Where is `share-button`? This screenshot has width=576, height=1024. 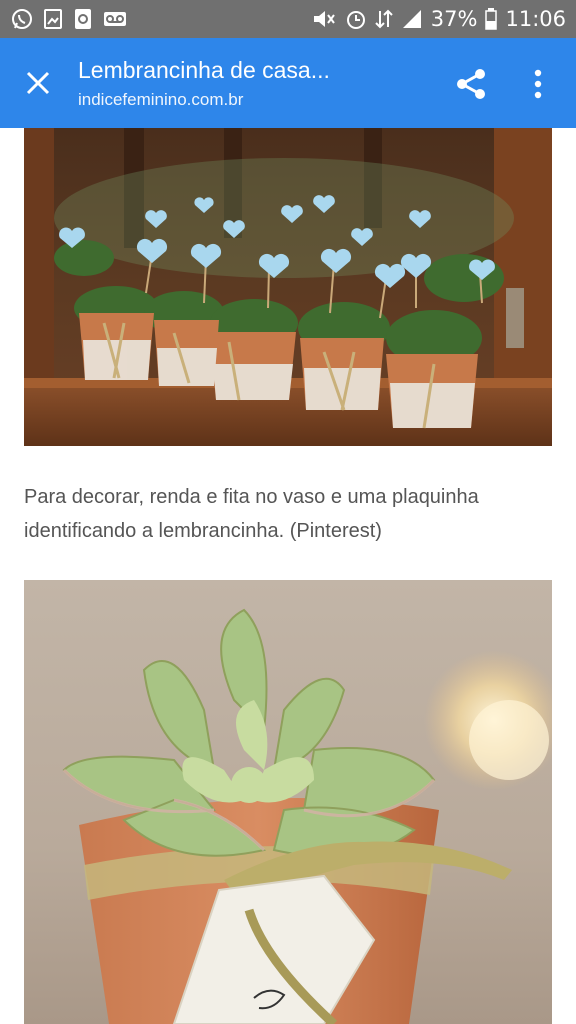 share-button is located at coordinates (471, 84).